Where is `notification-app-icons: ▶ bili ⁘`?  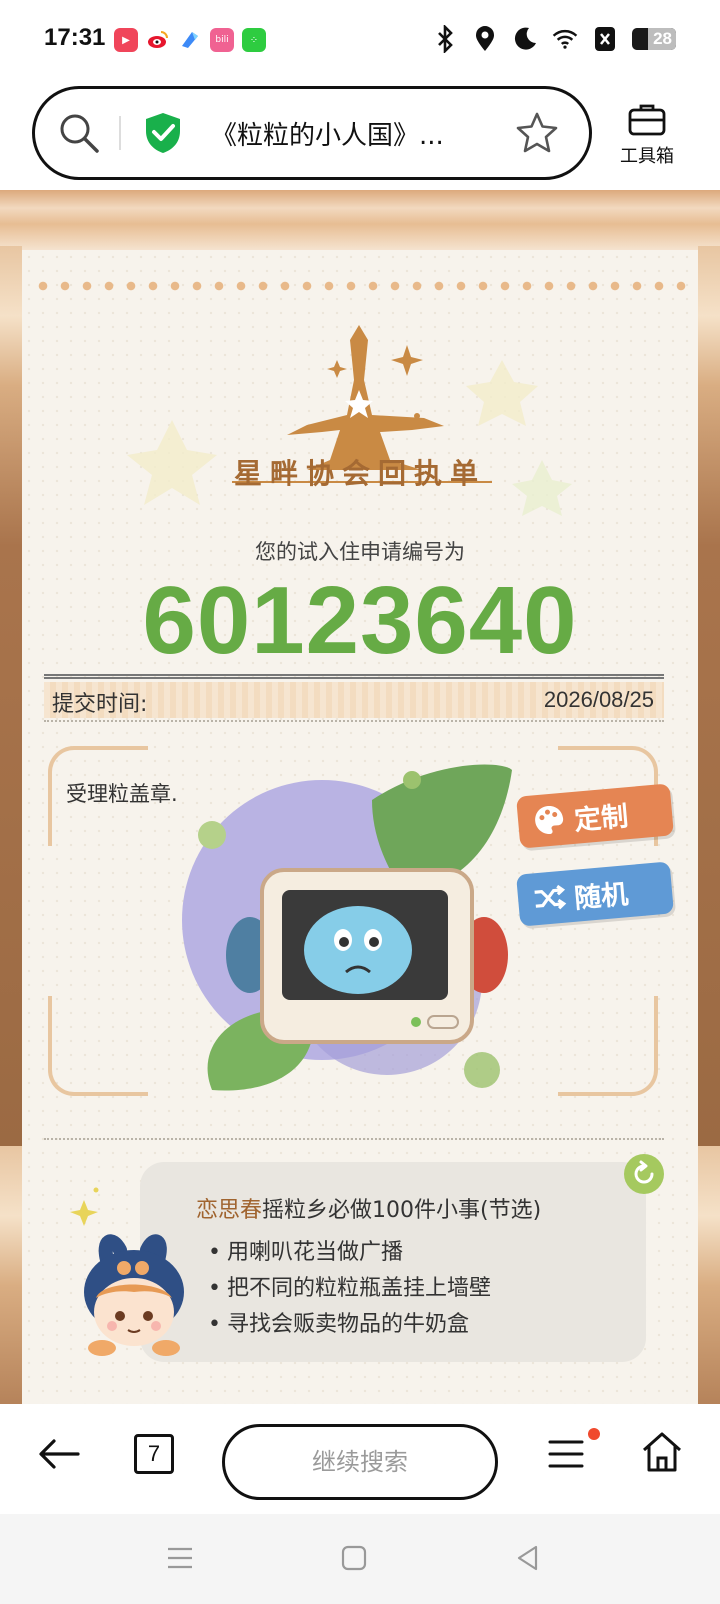
notification-app-icons: ▶ bili ⁘ is located at coordinates (190, 40).